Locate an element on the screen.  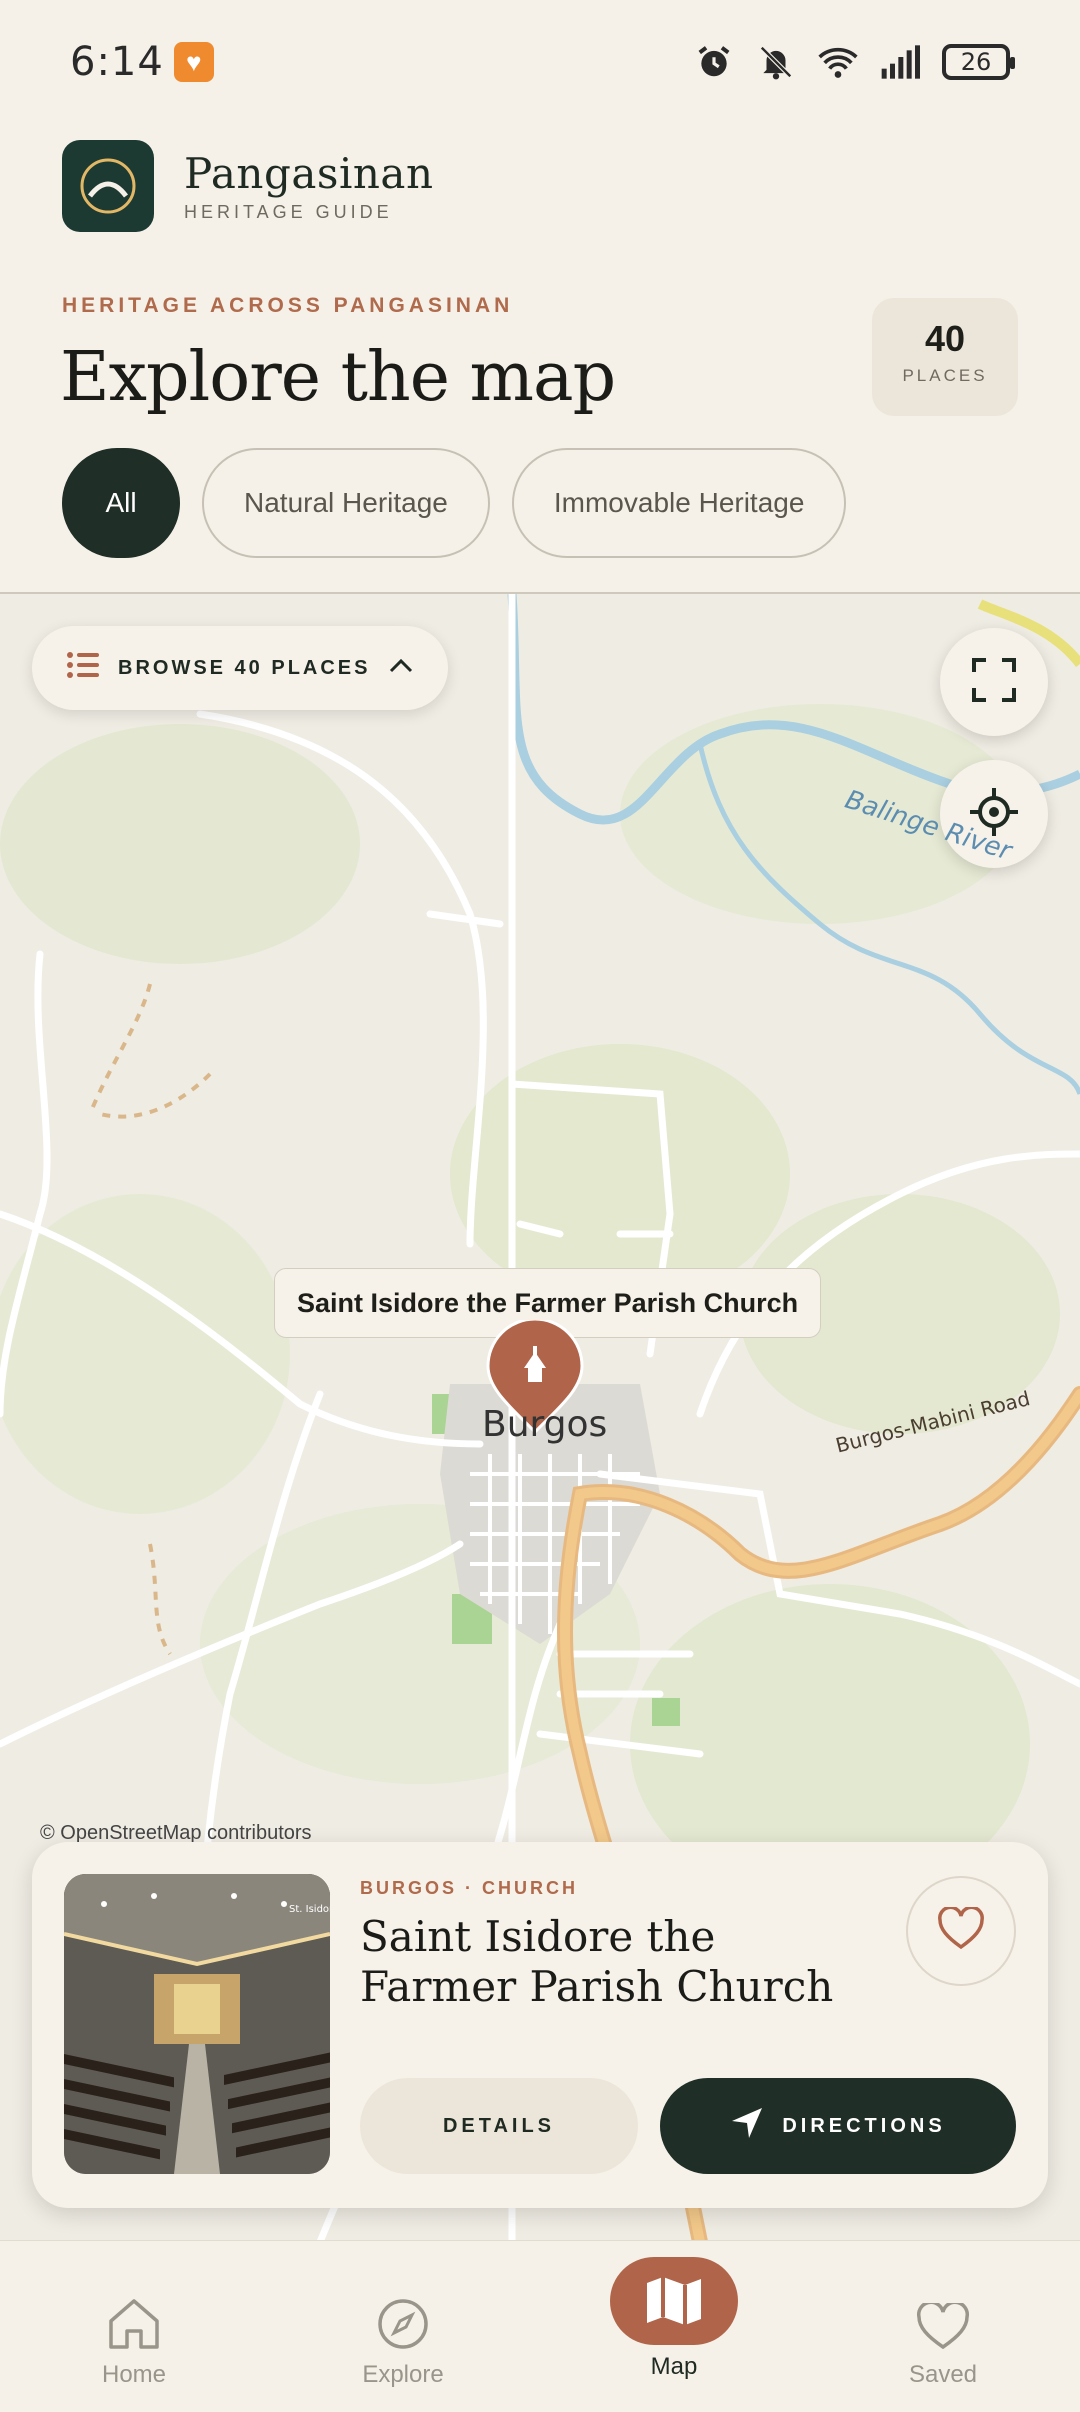
chevron-up-icon is located at coordinates (401, 668).